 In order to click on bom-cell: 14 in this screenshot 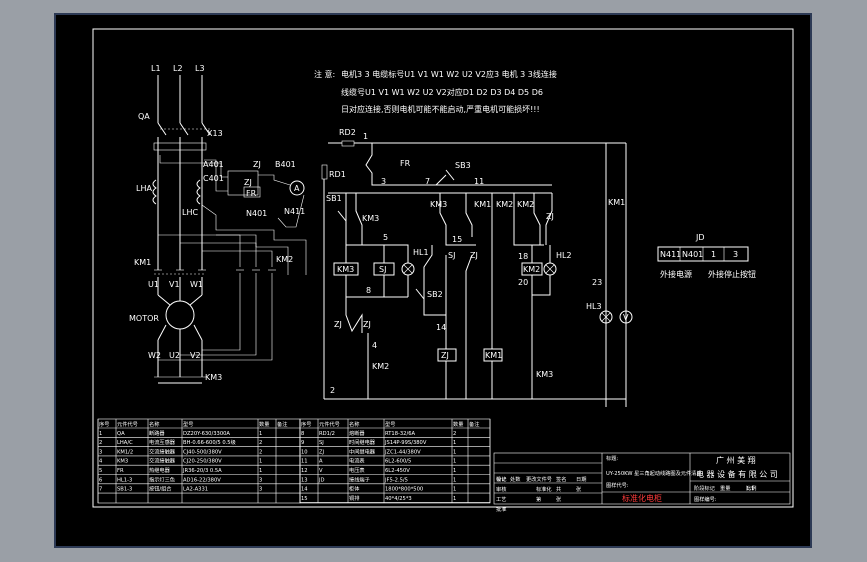, I will do `click(304, 490)`.